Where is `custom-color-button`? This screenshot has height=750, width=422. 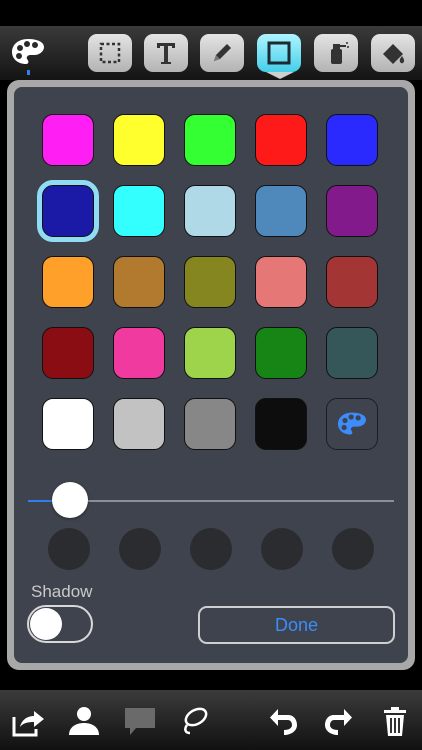 custom-color-button is located at coordinates (352, 424).